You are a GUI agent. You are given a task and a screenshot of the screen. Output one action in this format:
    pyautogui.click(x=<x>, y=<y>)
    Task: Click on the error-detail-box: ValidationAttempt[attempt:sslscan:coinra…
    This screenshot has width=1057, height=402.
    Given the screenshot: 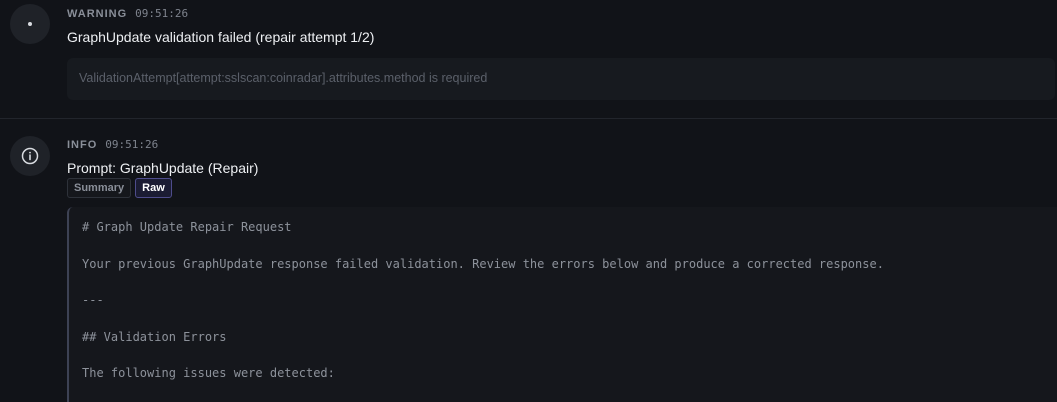 What is the action you would take?
    pyautogui.click(x=561, y=79)
    